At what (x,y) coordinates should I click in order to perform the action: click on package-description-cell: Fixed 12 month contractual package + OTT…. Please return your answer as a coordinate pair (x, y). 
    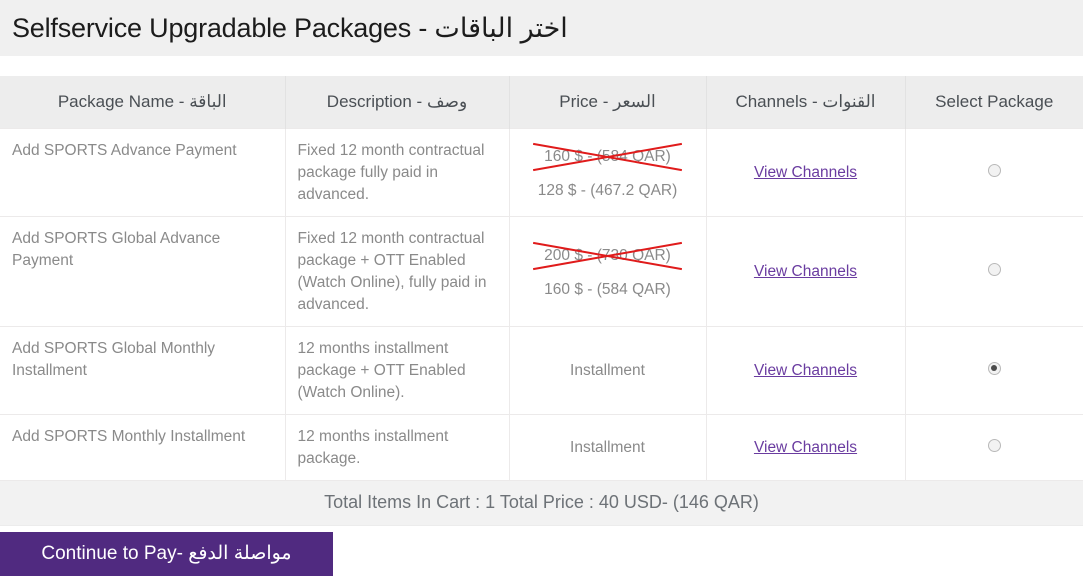
    Looking at the image, I should click on (397, 271).